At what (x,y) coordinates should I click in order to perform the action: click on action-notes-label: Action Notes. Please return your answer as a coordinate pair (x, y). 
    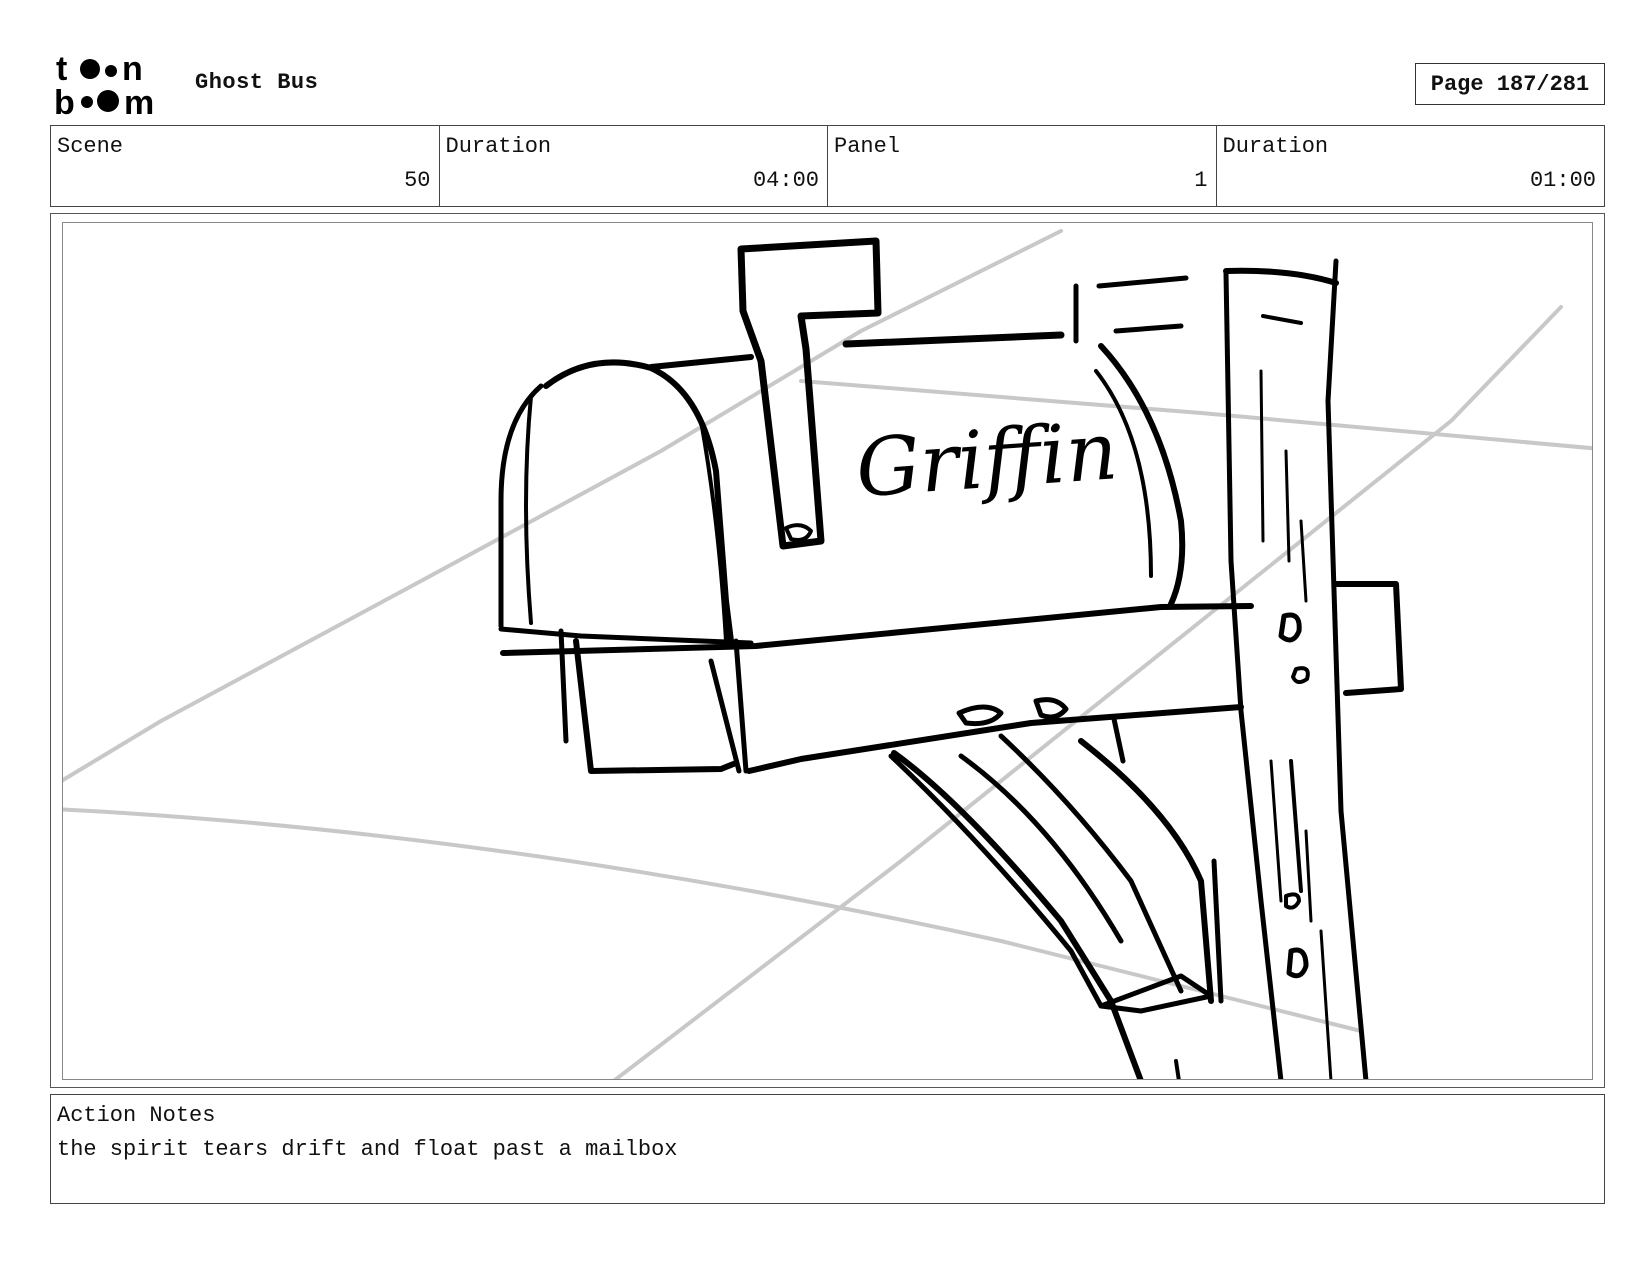
    Looking at the image, I should click on (136, 1115).